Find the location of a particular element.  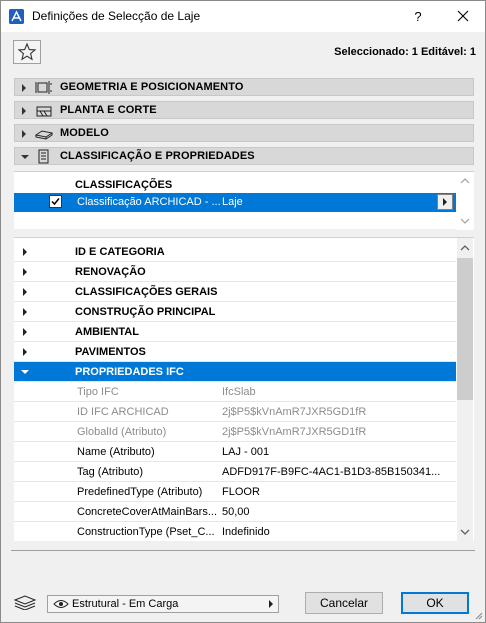

property-value: FLOOR is located at coordinates (337, 492).